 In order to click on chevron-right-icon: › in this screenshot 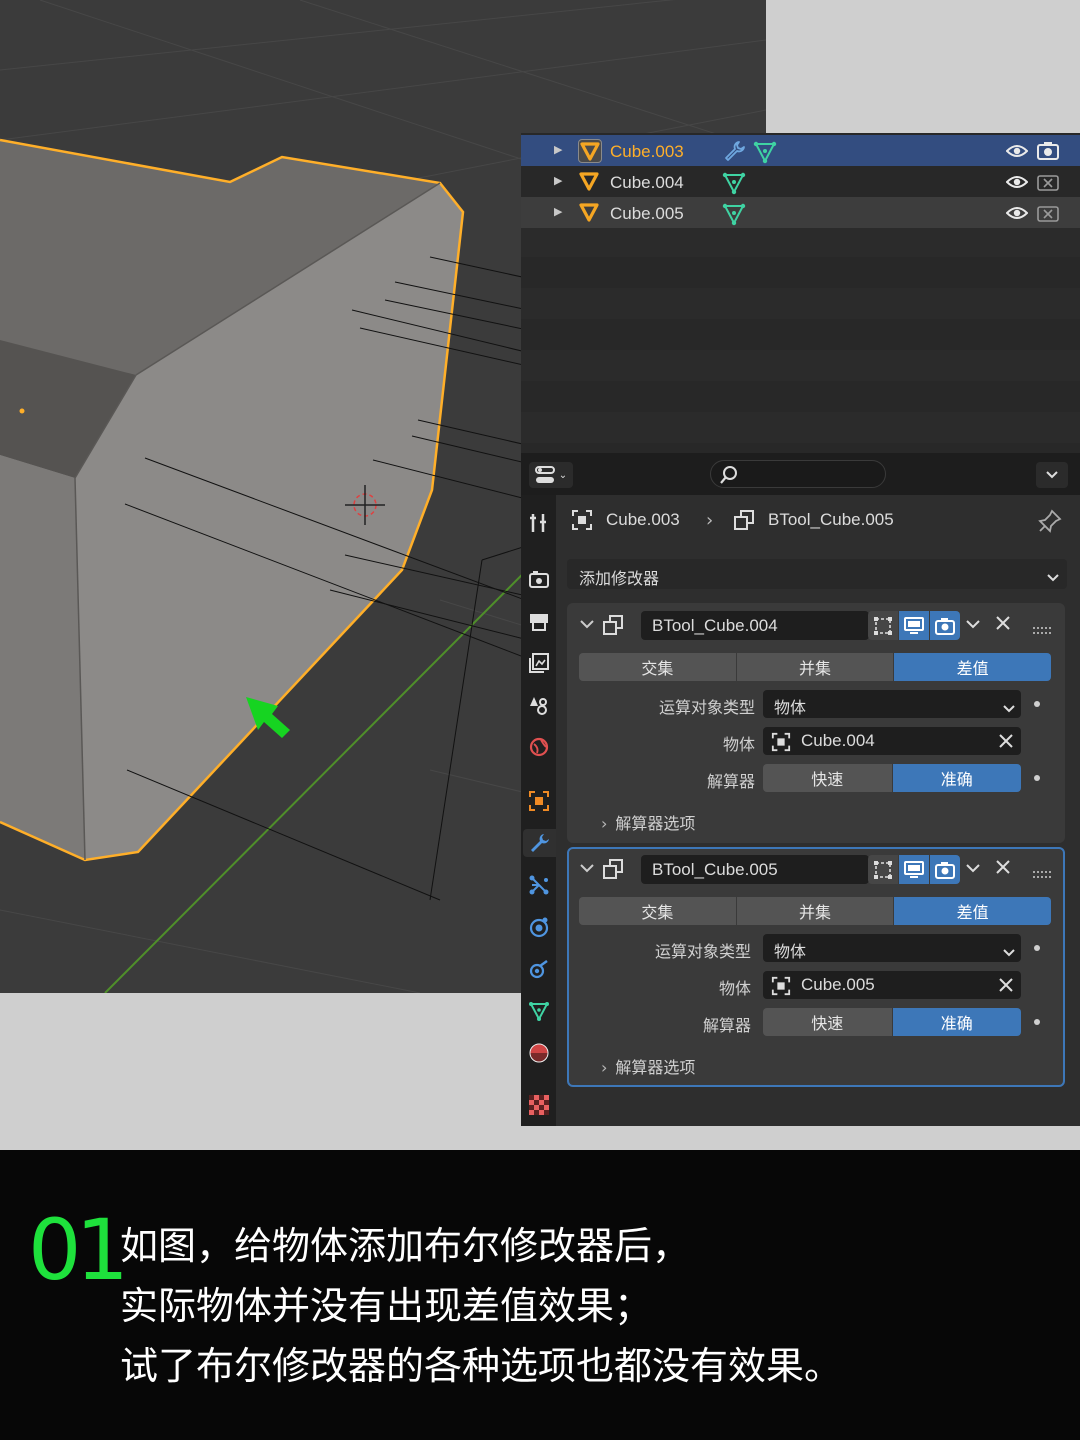, I will do `click(604, 823)`.